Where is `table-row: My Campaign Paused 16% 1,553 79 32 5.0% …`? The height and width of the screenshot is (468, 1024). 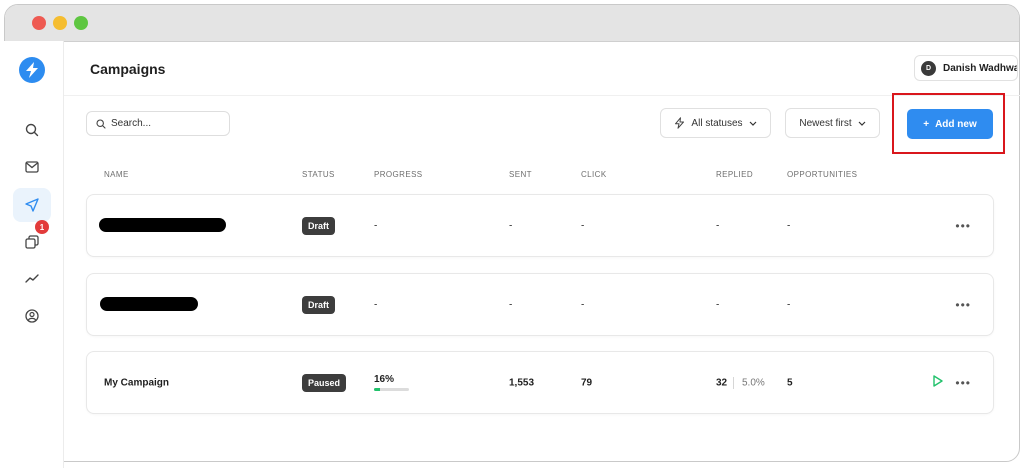
table-row: My Campaign Paused 16% 1,553 79 32 5.0% … is located at coordinates (540, 382).